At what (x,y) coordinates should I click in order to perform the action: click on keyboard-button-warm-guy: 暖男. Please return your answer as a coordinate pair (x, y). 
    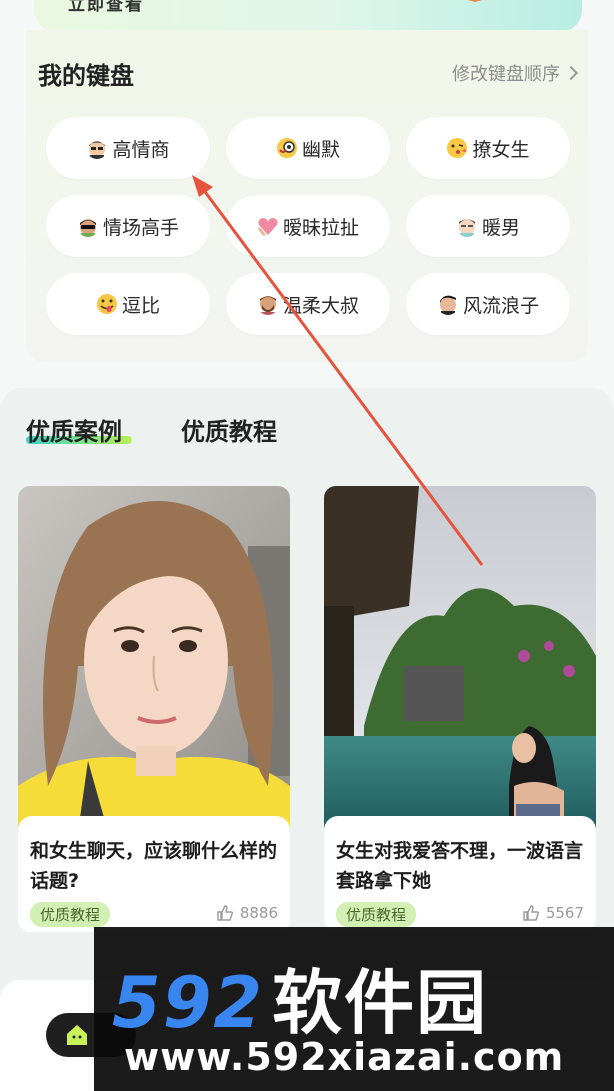
    Looking at the image, I should click on (488, 226).